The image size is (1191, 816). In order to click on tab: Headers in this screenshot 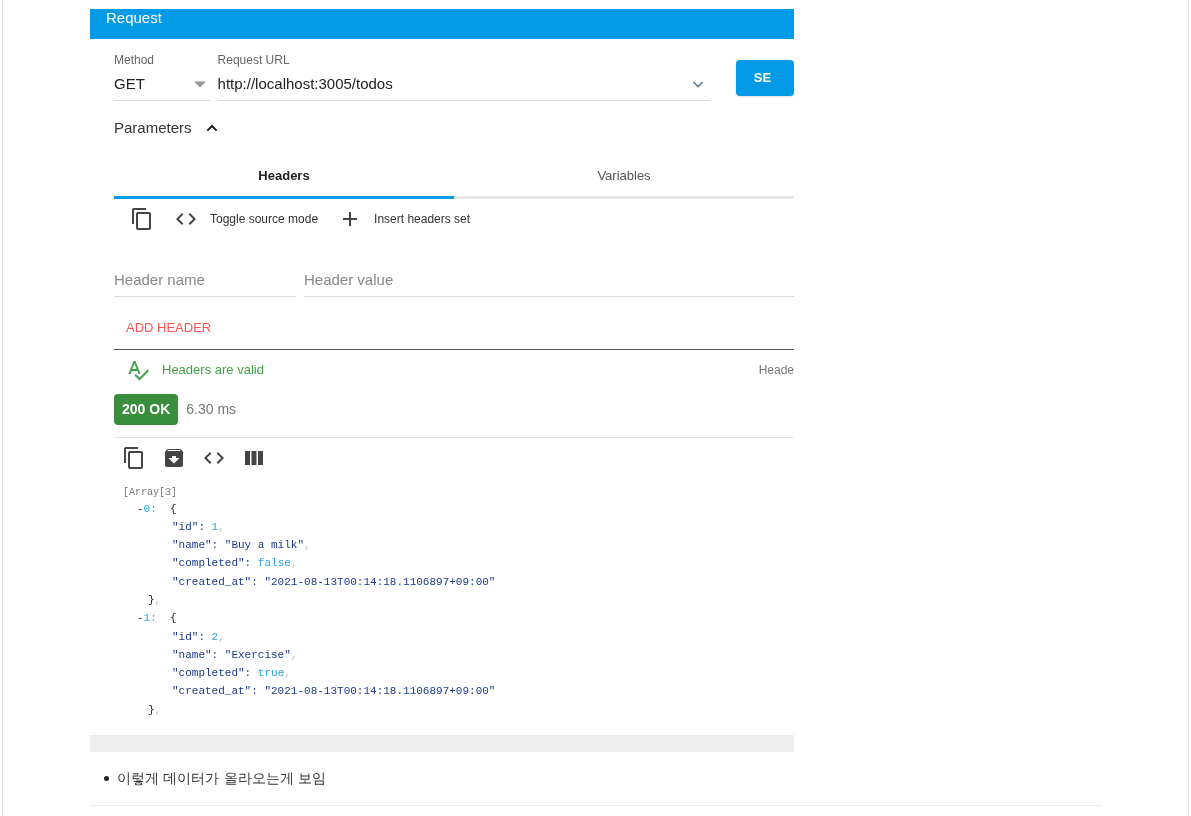, I will do `click(284, 177)`.